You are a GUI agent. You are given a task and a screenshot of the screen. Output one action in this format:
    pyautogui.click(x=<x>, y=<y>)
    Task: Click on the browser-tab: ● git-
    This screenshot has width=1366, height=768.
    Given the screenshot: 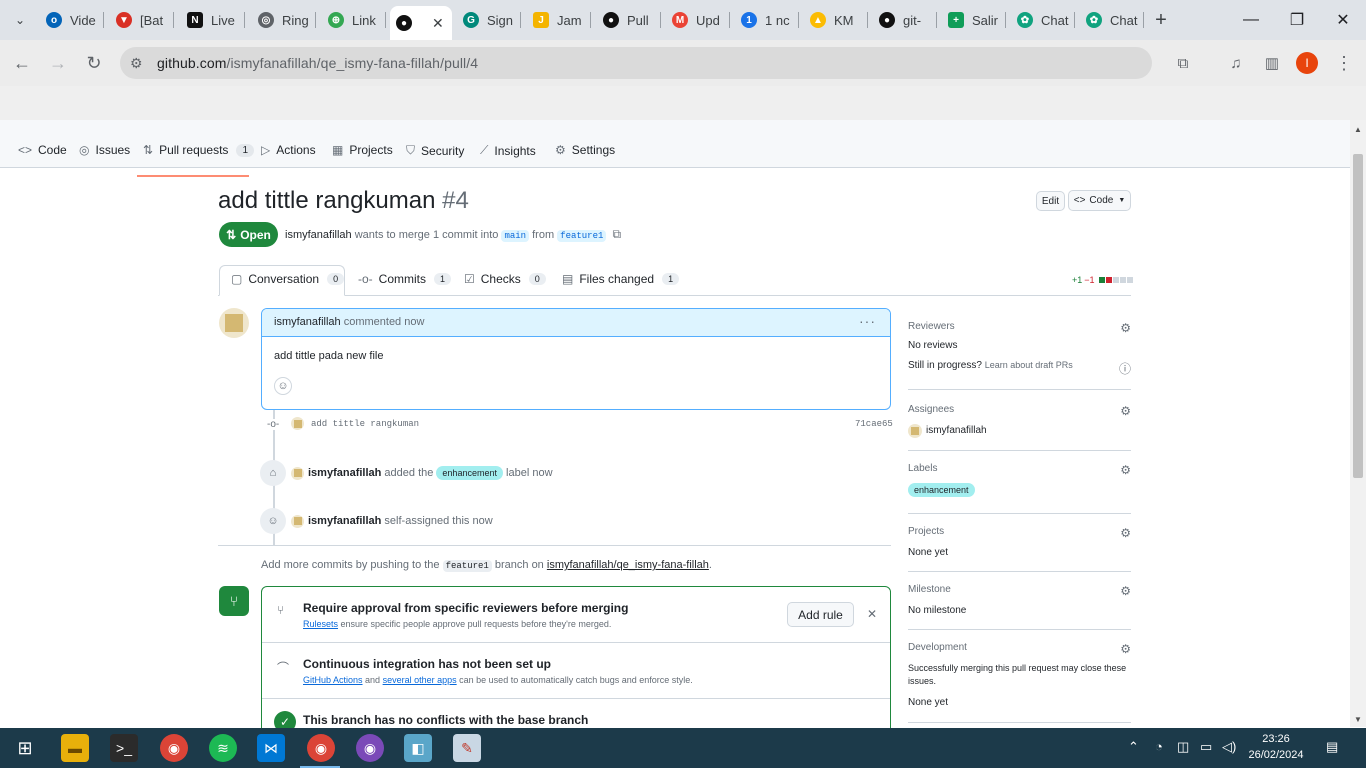 What is the action you would take?
    pyautogui.click(x=908, y=20)
    